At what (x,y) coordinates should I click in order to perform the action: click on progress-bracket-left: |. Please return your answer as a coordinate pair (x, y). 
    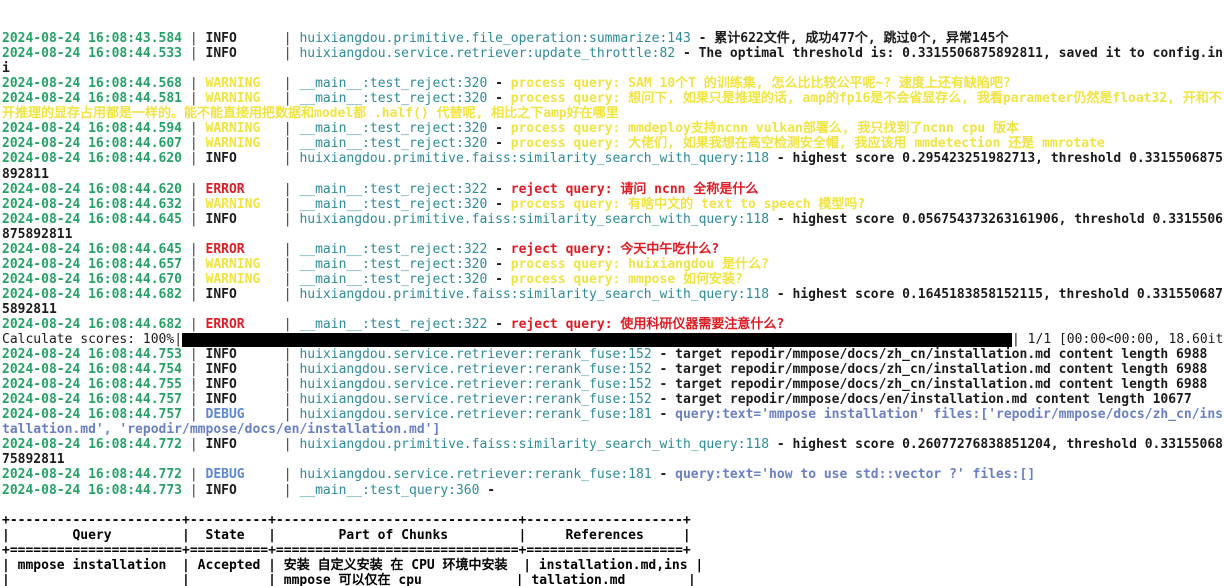
    Looking at the image, I should click on (178, 340).